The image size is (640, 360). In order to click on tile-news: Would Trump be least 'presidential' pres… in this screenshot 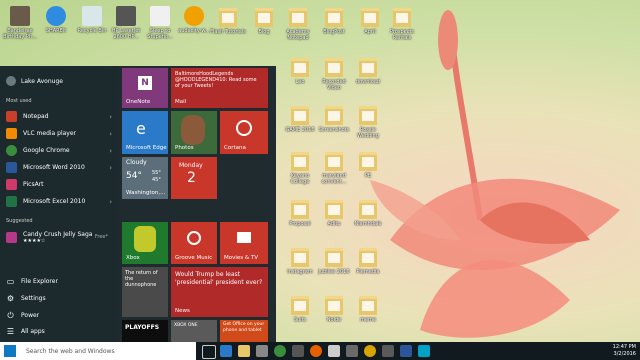, I will do `click(219, 292)`.